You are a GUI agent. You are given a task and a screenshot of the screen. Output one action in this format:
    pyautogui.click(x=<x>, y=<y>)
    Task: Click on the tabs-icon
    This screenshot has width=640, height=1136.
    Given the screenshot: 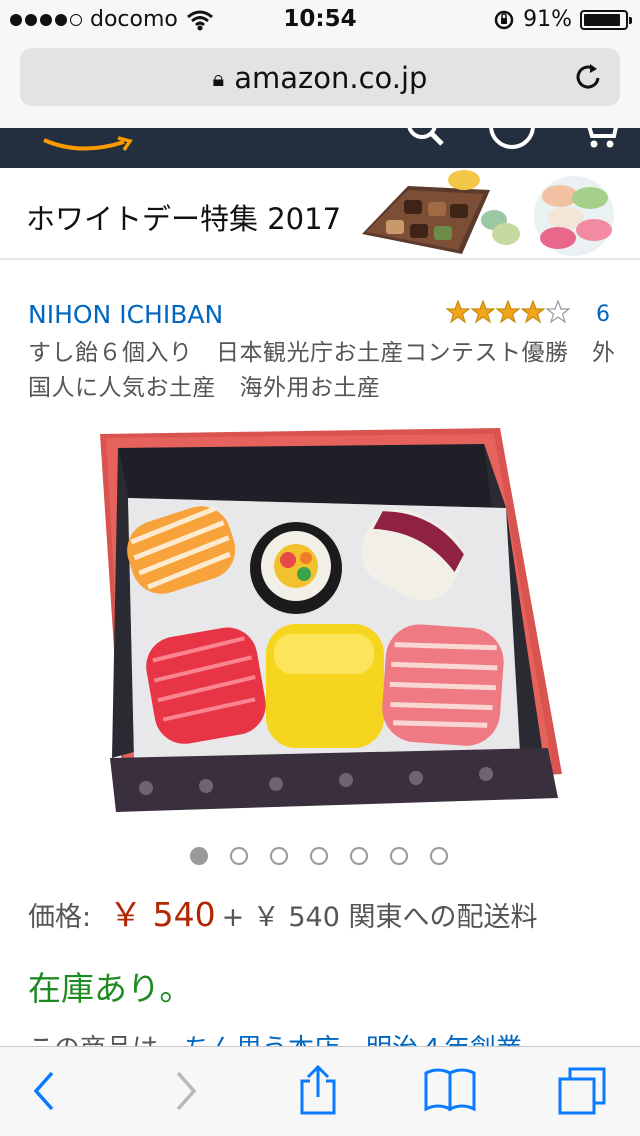 What is the action you would take?
    pyautogui.click(x=582, y=1091)
    